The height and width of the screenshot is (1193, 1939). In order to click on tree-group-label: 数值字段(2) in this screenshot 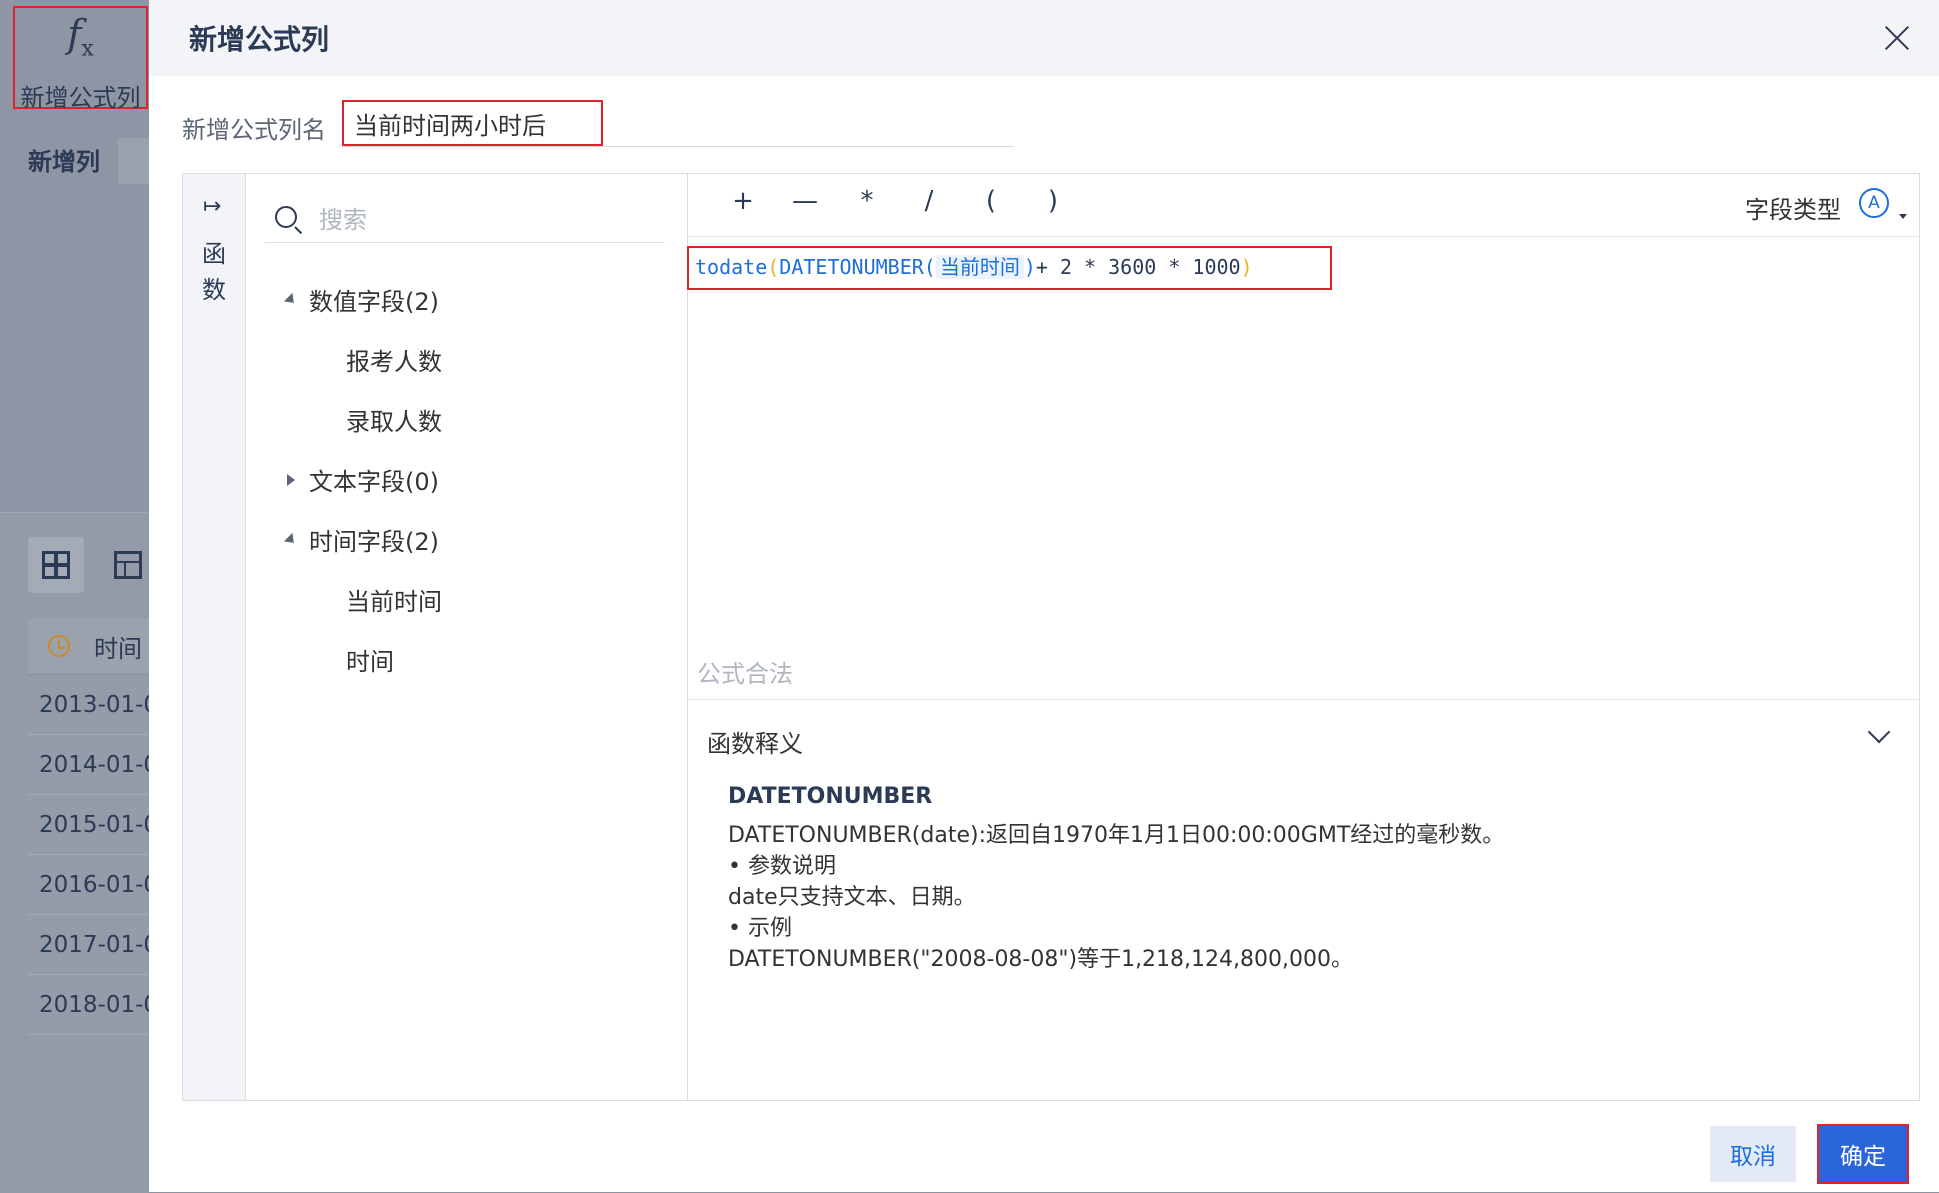, I will do `click(374, 302)`.